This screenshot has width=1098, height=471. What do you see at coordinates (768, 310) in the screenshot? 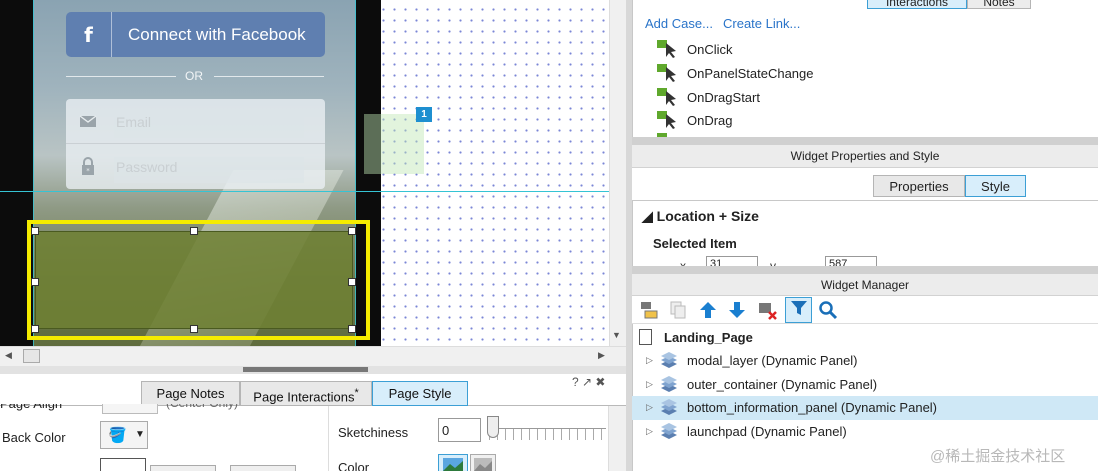
I see `delete-icon` at bounding box center [768, 310].